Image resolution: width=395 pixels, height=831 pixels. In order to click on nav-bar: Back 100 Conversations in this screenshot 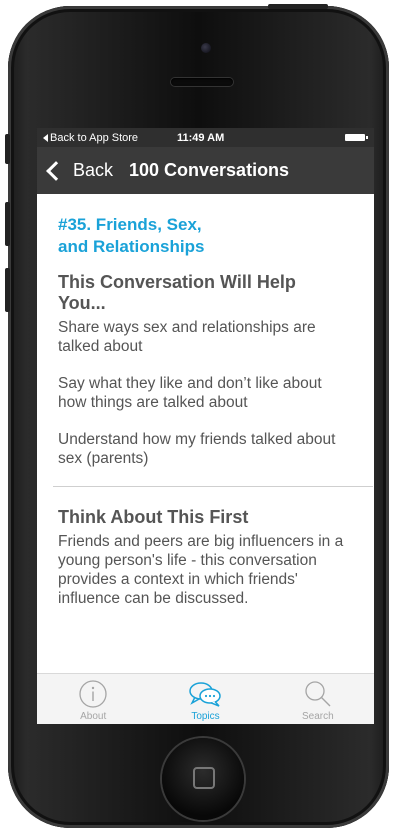, I will do `click(205, 170)`.